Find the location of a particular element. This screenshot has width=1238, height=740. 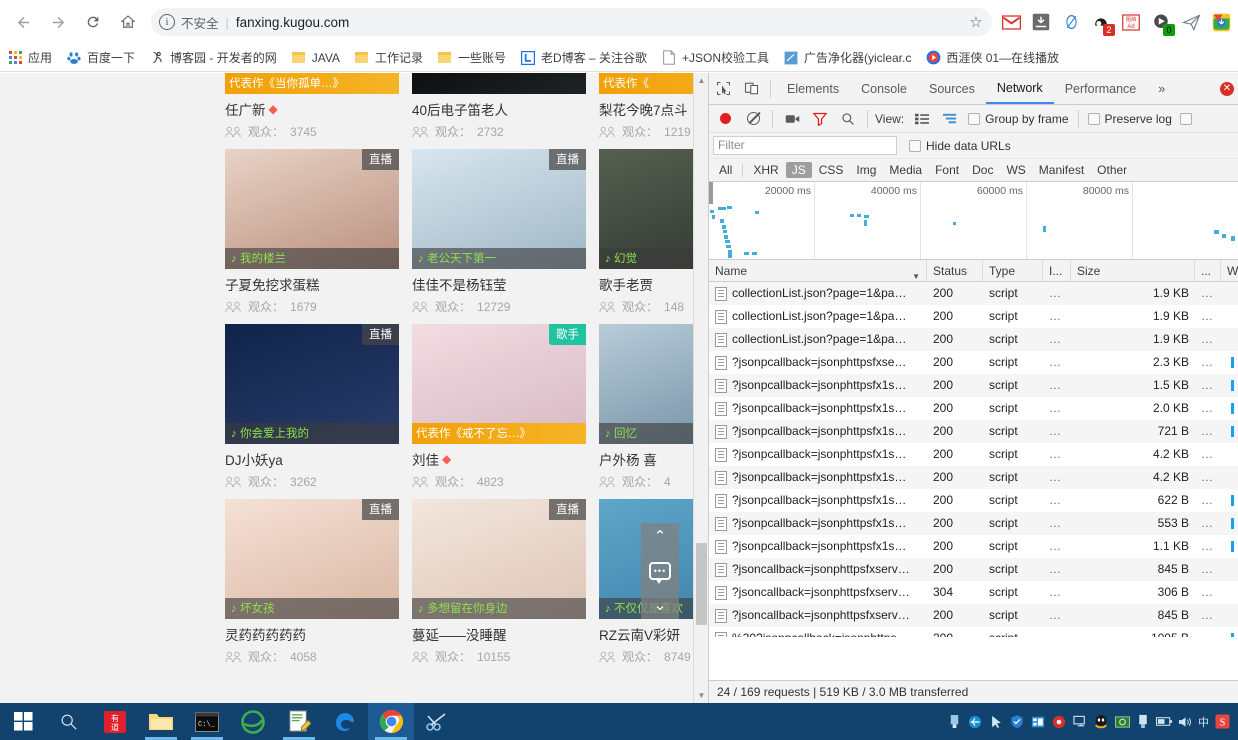

group-by-frame-checkbox: Group by frame is located at coordinates (1018, 119).